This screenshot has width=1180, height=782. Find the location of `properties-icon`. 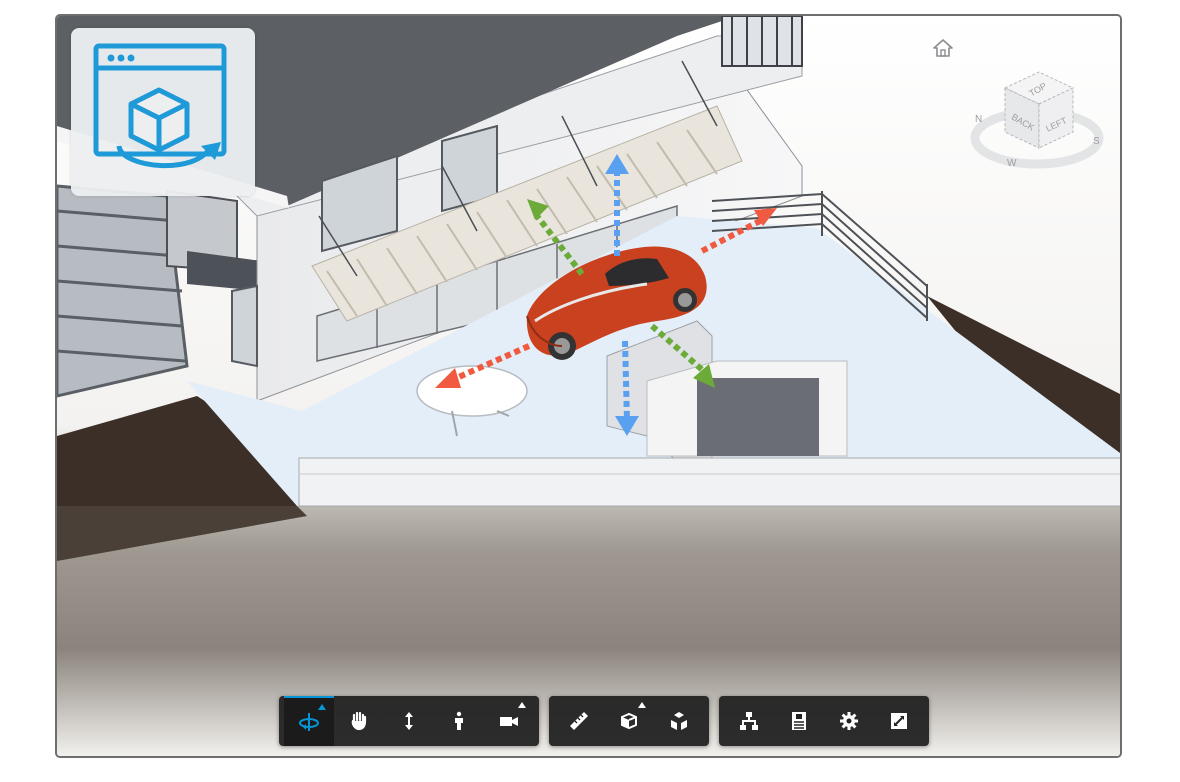

properties-icon is located at coordinates (799, 721).